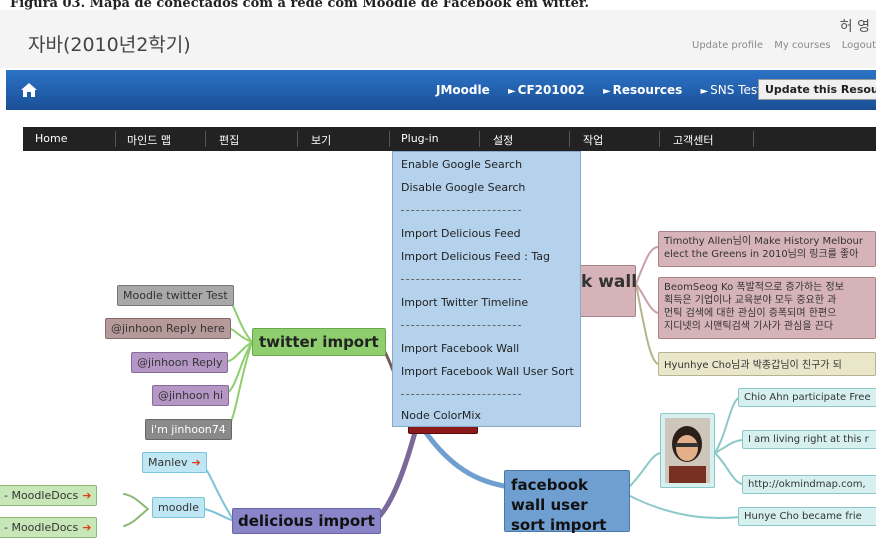 This screenshot has height=538, width=876. What do you see at coordinates (420, 138) in the screenshot?
I see `menu-plugin: Plug-in` at bounding box center [420, 138].